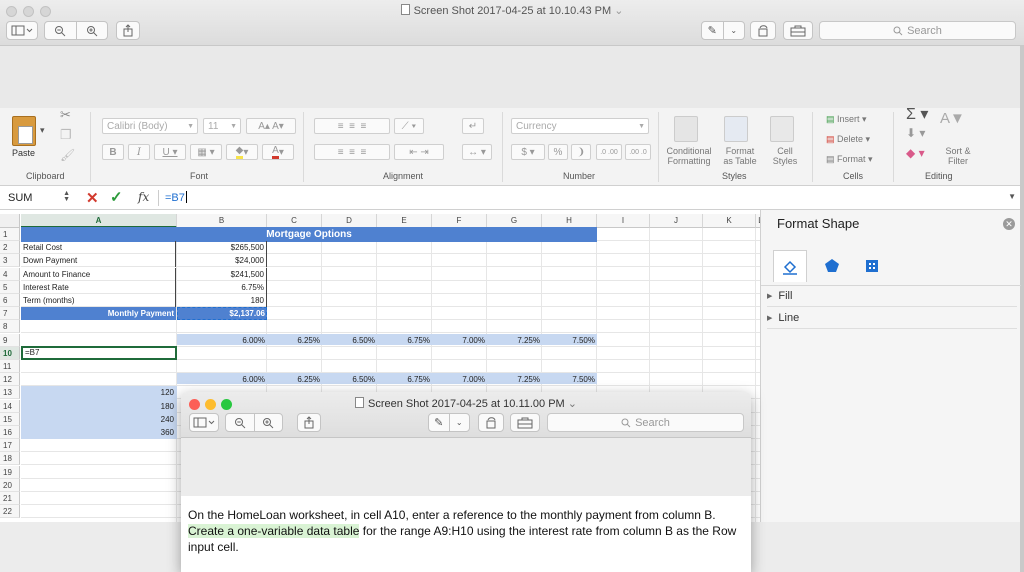 The height and width of the screenshot is (572, 1024). What do you see at coordinates (116, 197) in the screenshot?
I see `enter-entry-icon: ✓` at bounding box center [116, 197].